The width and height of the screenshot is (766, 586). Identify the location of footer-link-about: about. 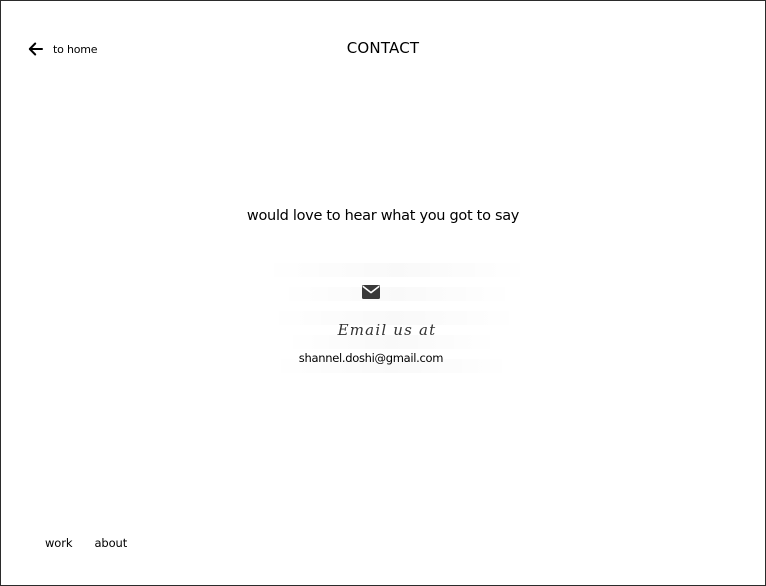
(110, 543).